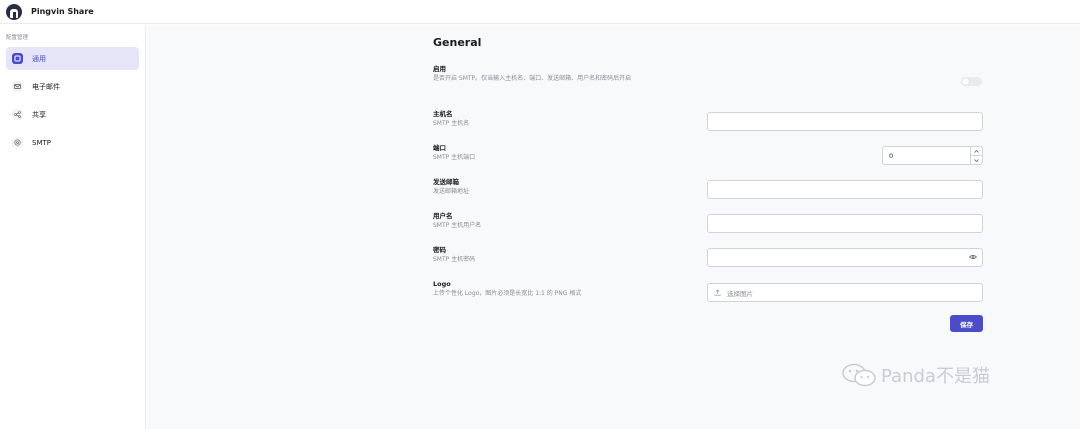 Image resolution: width=1080 pixels, height=429 pixels. What do you see at coordinates (845, 121) in the screenshot?
I see `host-input` at bounding box center [845, 121].